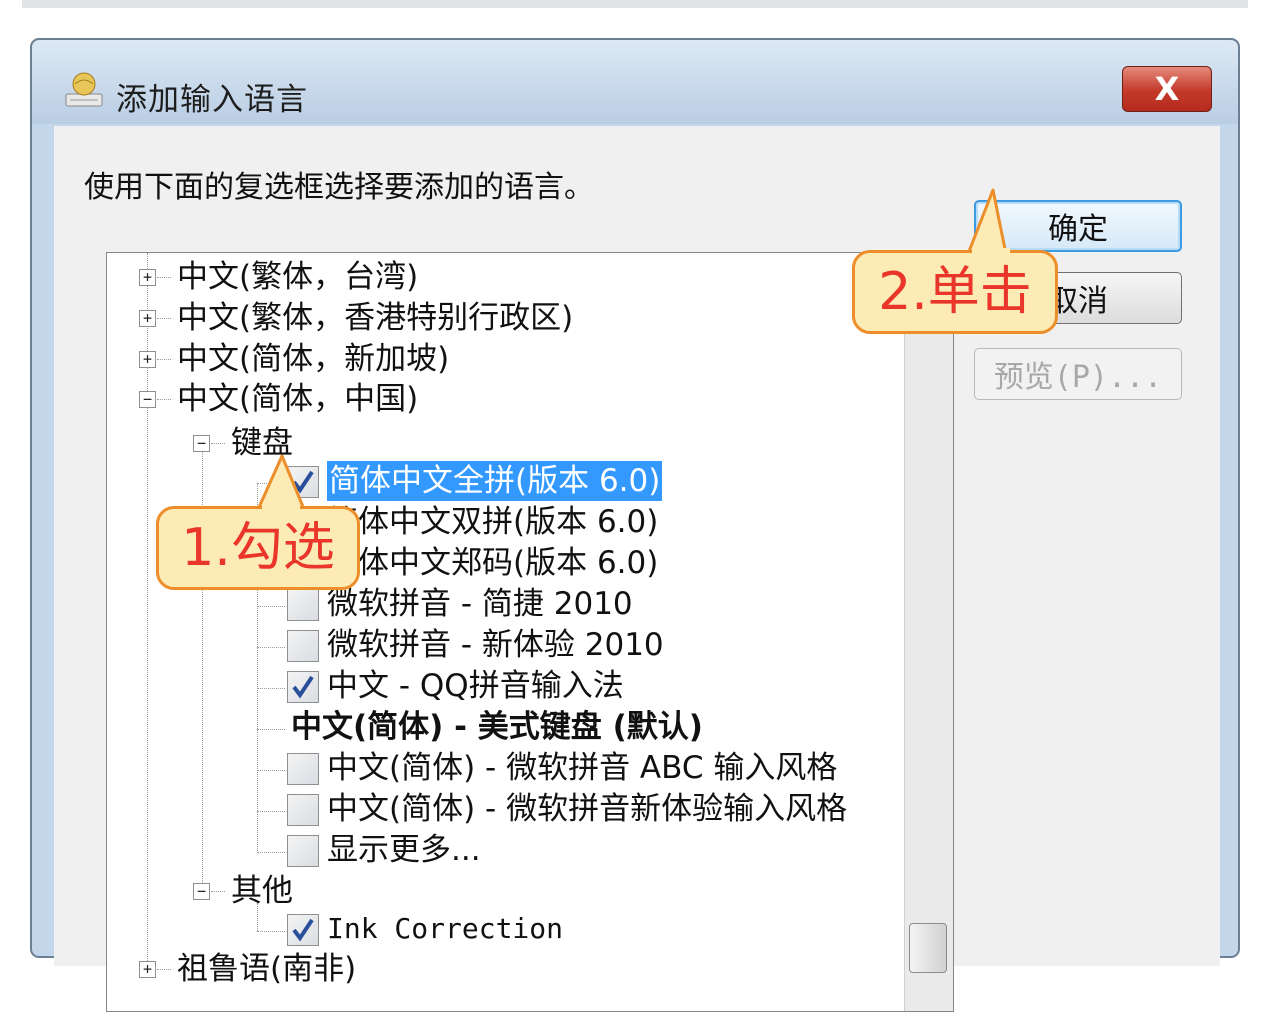 The image size is (1280, 1012). What do you see at coordinates (497, 727) in the screenshot?
I see `tree-item-label: 中文(简体) - 美式键盘 (默认)` at bounding box center [497, 727].